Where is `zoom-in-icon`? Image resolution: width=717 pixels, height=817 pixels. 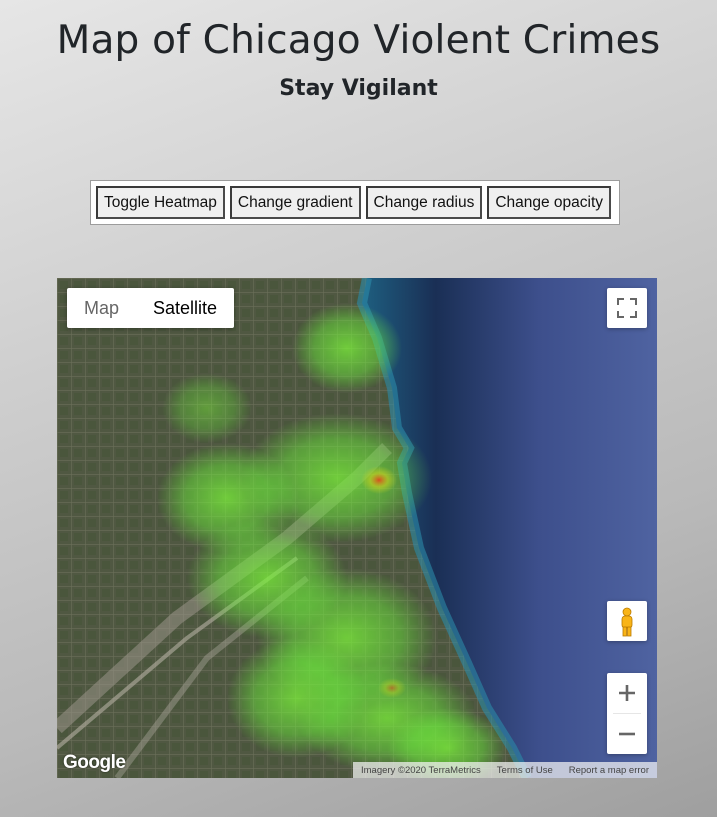
zoom-in-icon is located at coordinates (627, 693).